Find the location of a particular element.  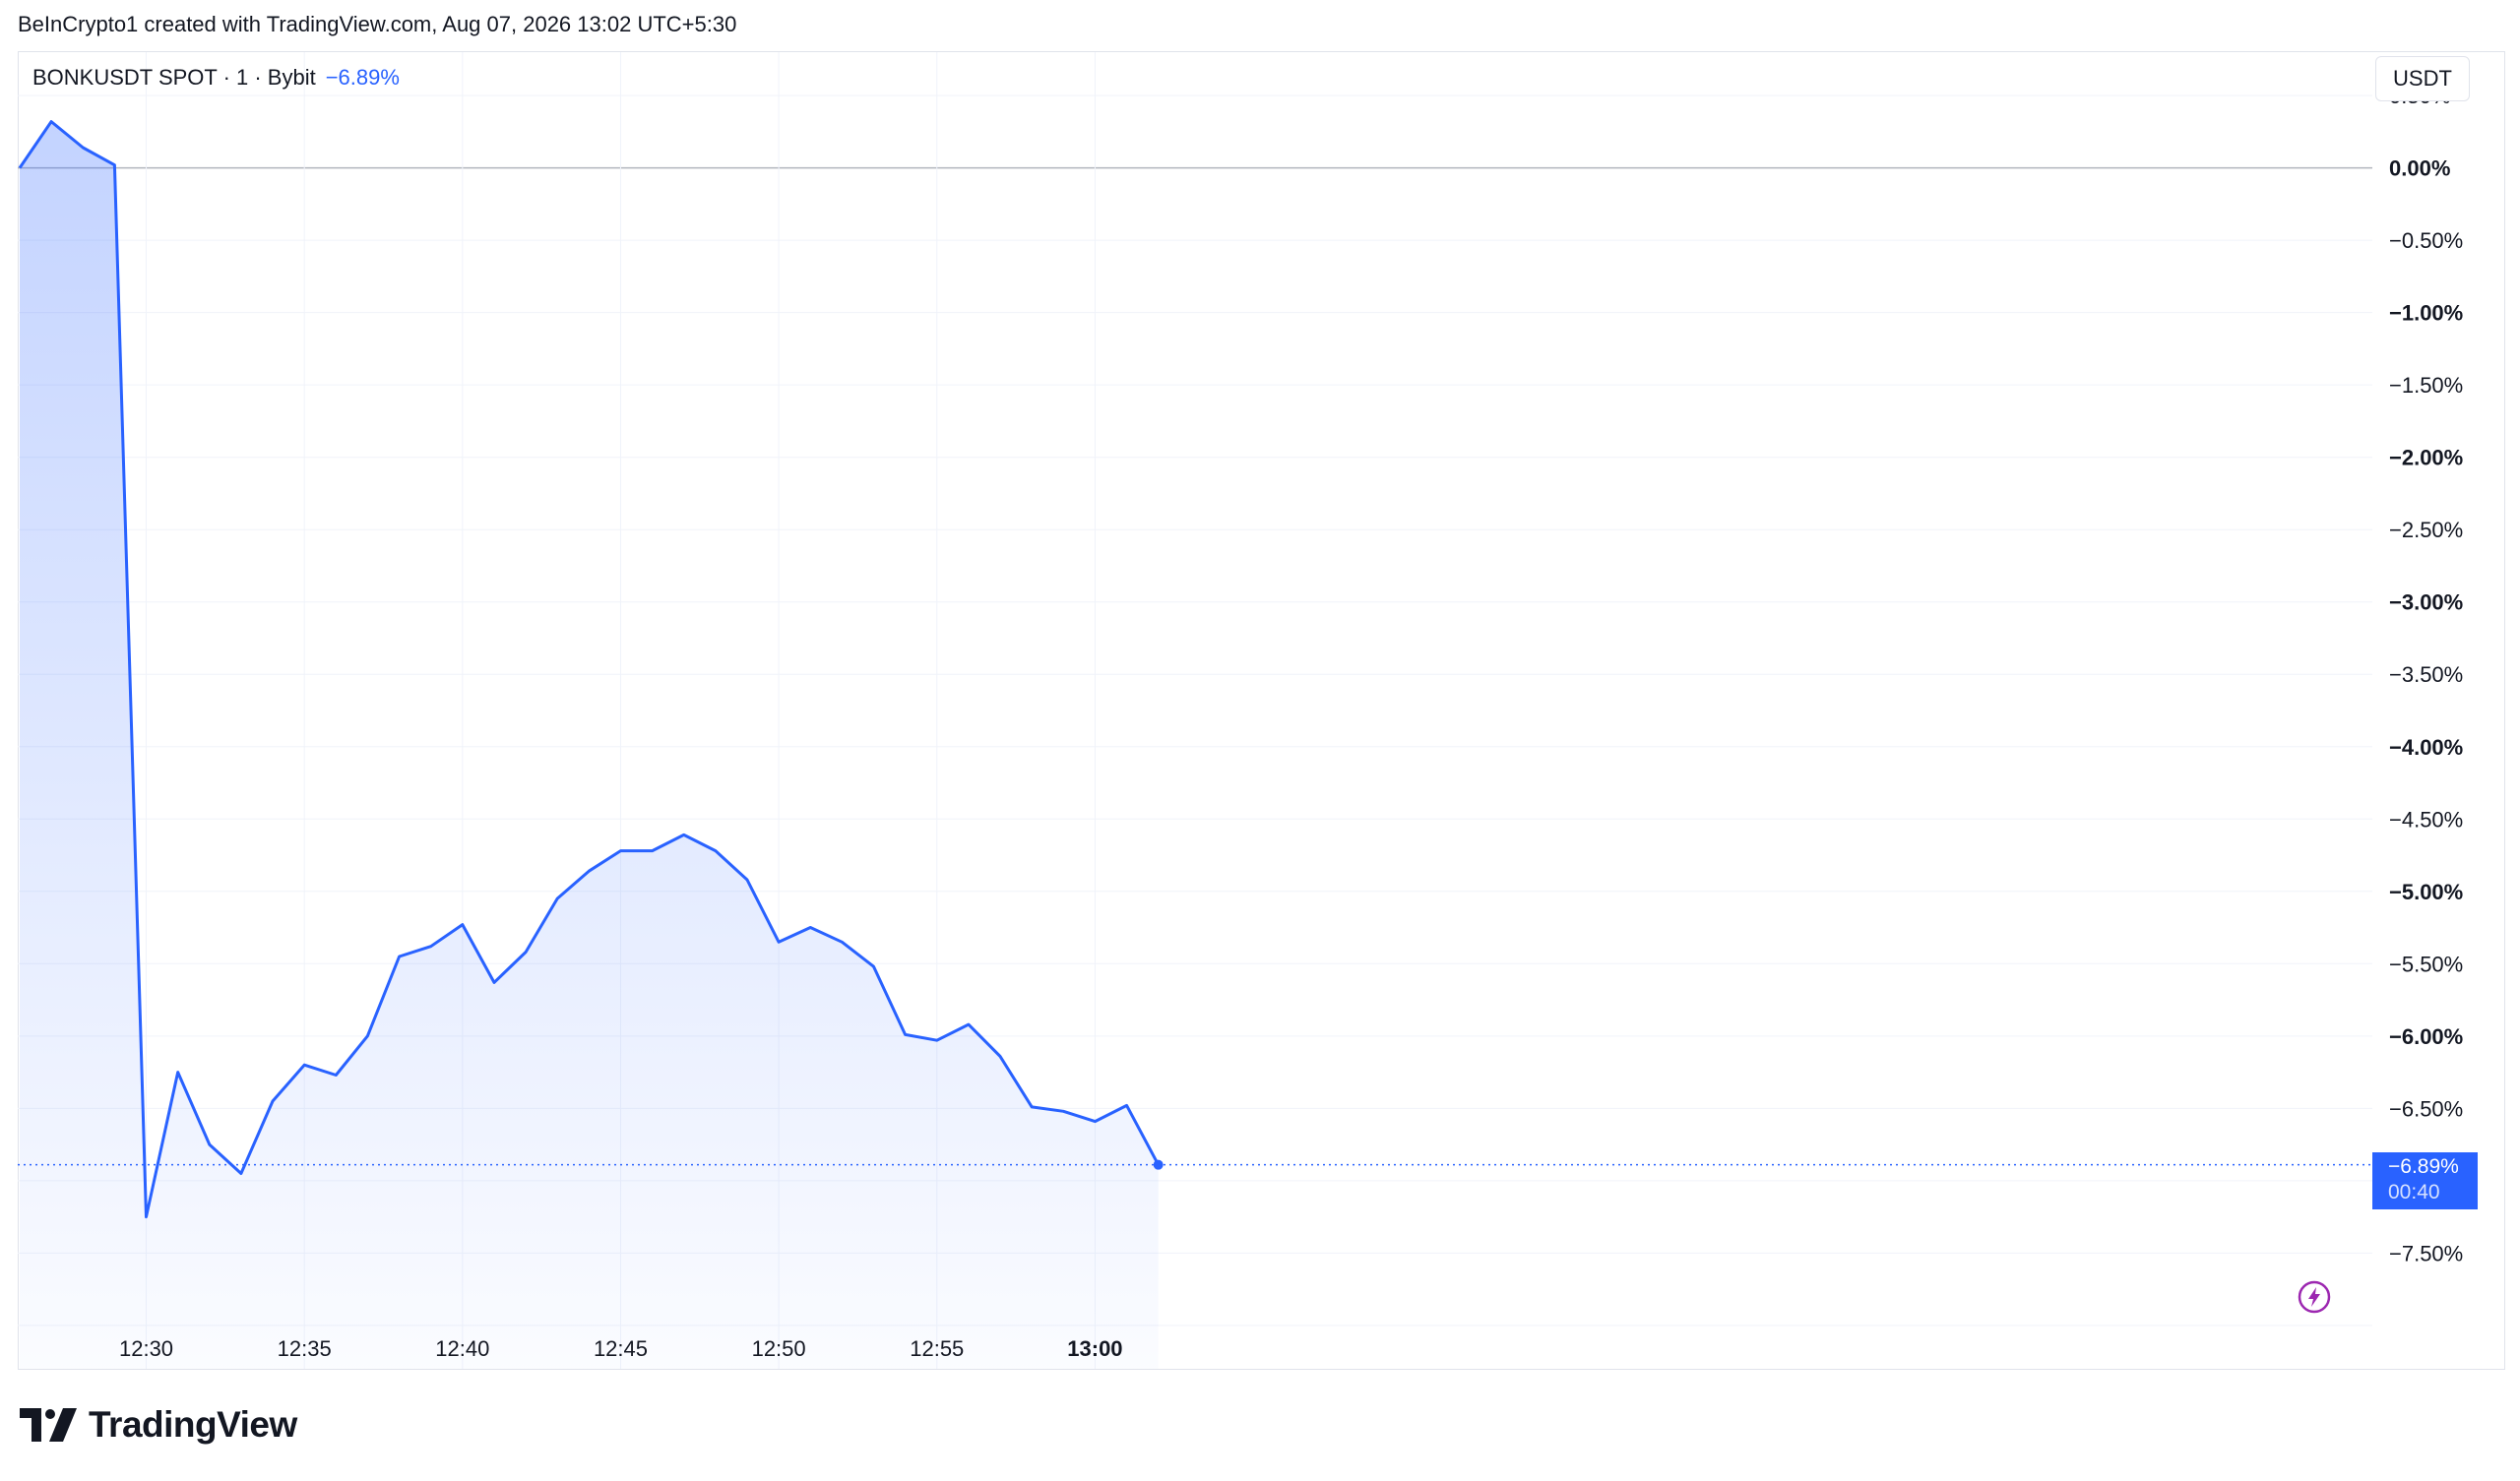

symbol-label: BONKUSDT SPOT · 1 · Bybit is located at coordinates (174, 77).